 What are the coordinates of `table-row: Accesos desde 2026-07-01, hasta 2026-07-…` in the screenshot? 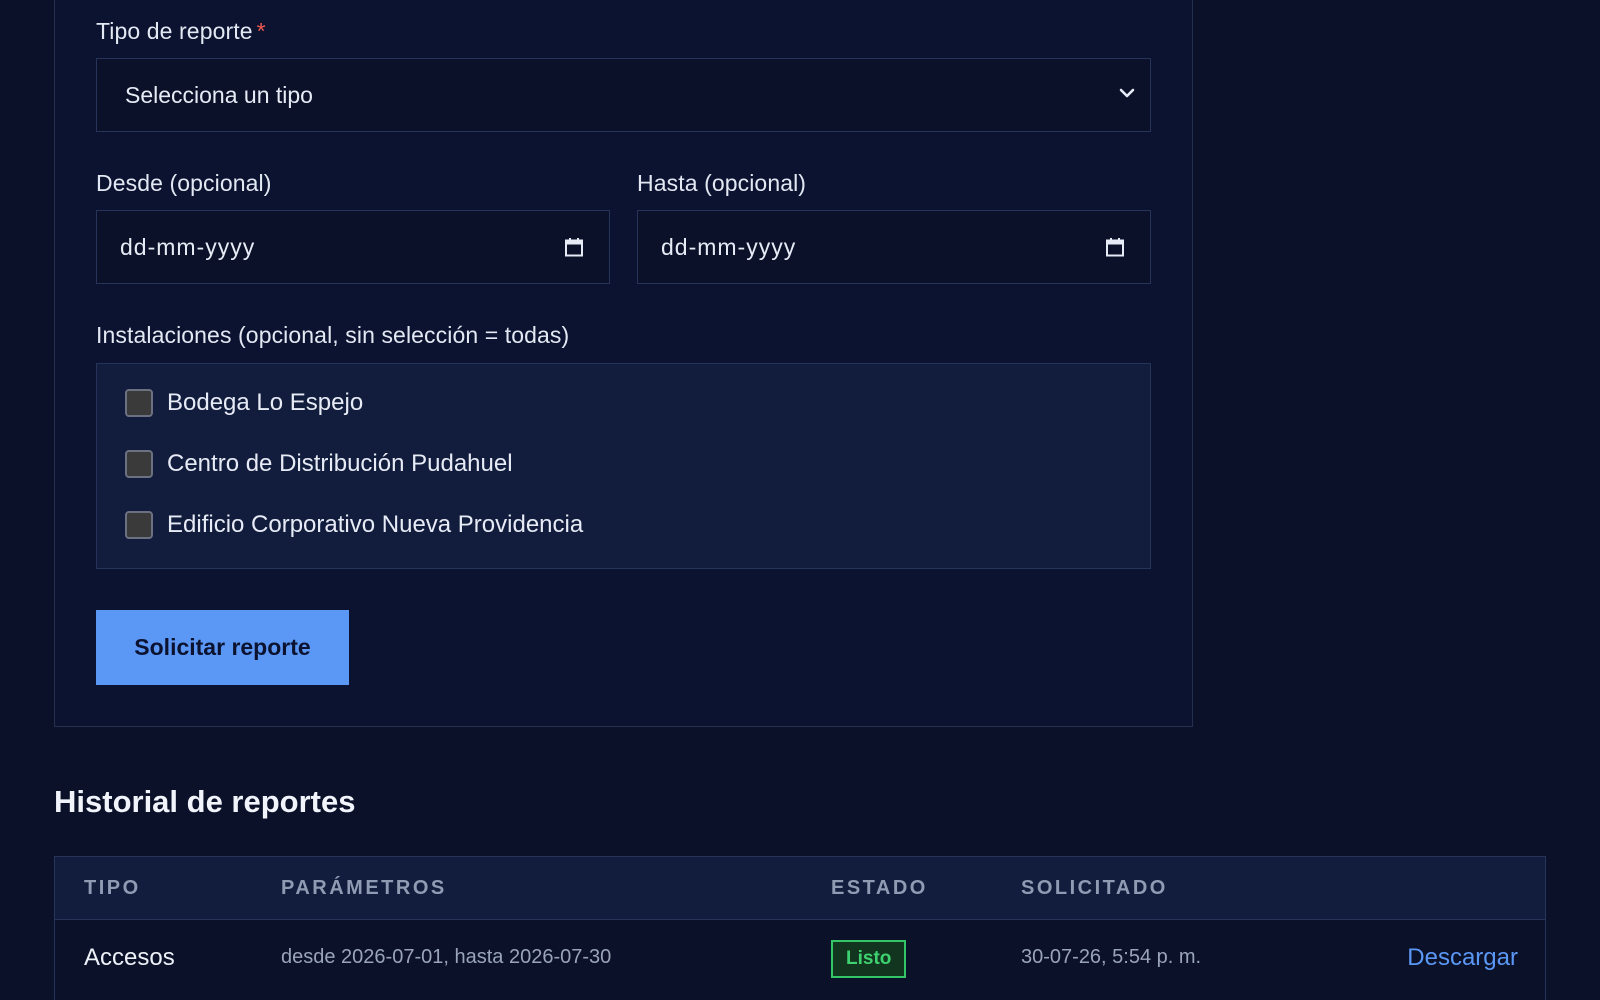 It's located at (800, 960).